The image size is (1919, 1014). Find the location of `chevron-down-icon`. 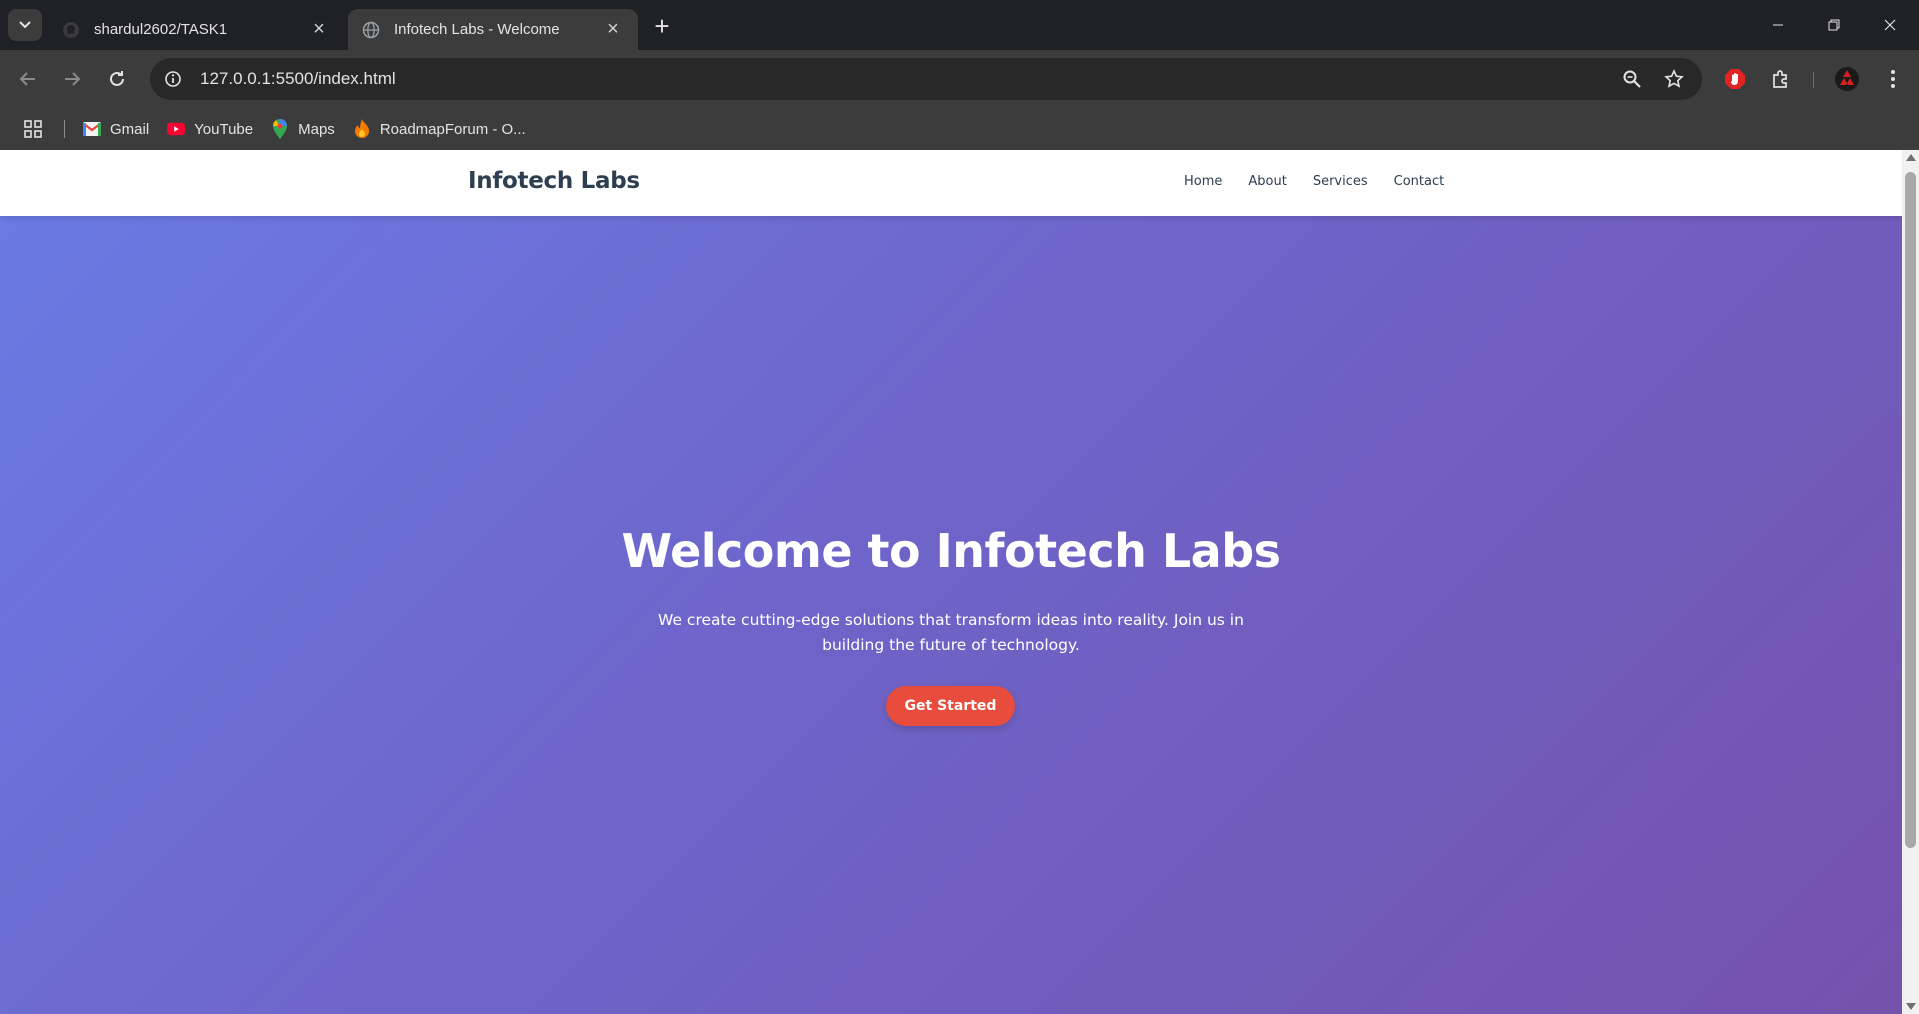

chevron-down-icon is located at coordinates (25, 25).